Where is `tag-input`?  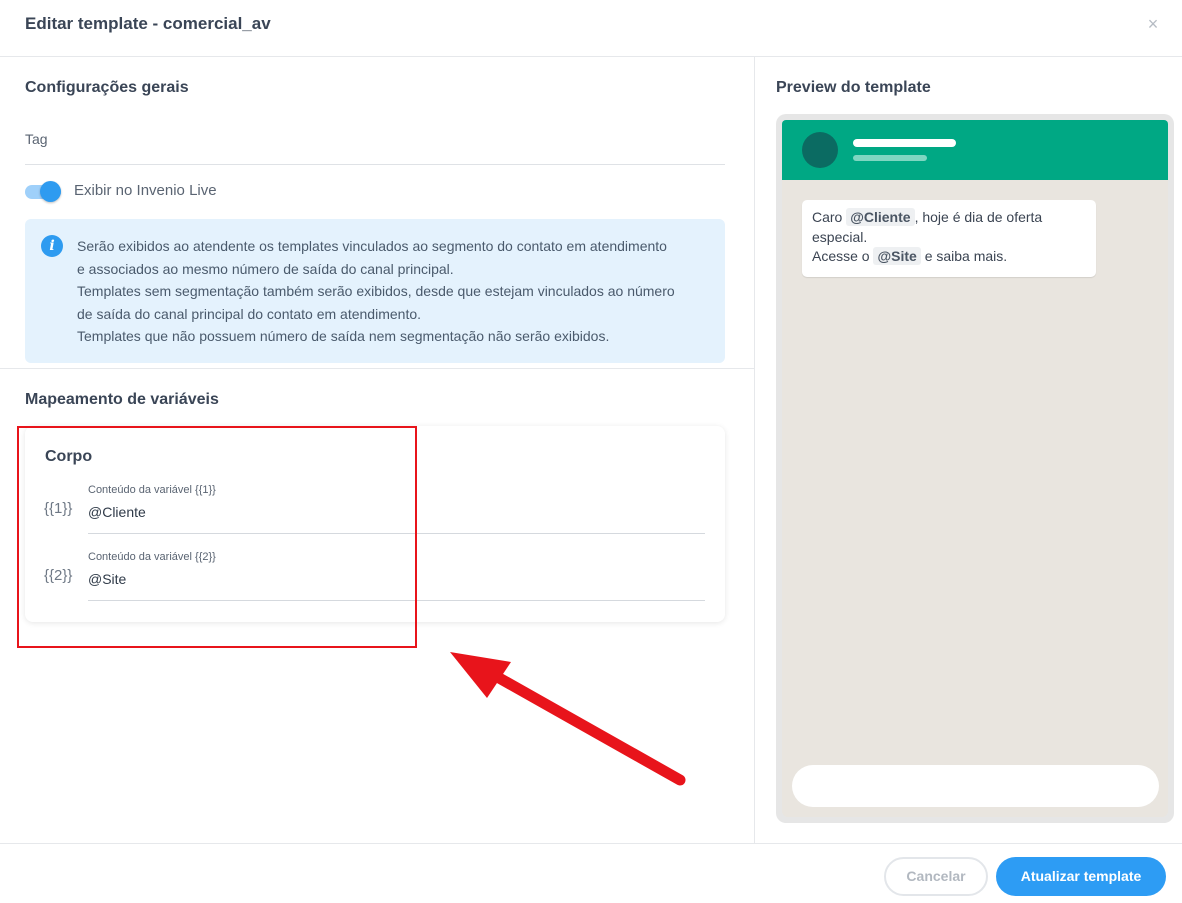 tag-input is located at coordinates (375, 164).